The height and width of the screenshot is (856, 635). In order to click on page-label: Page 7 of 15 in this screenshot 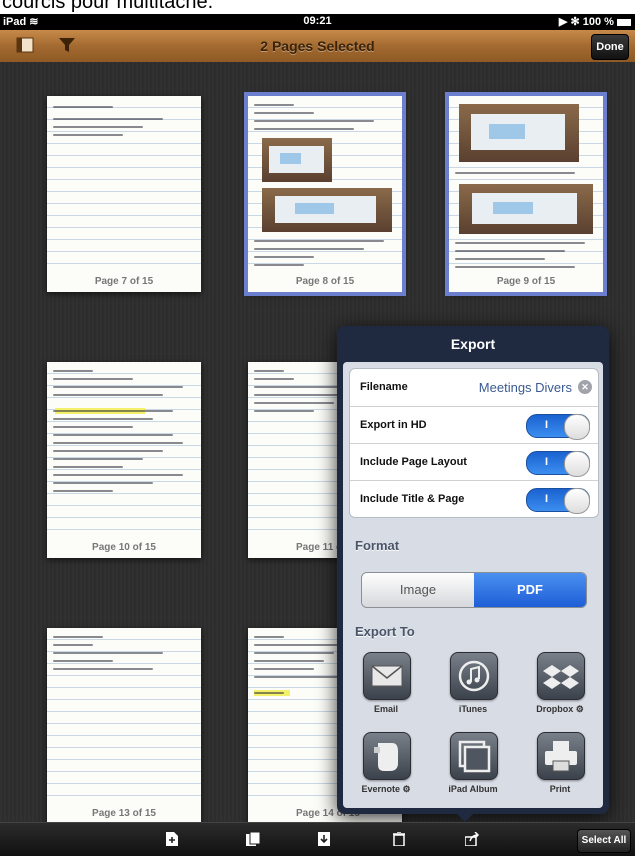, I will do `click(124, 281)`.